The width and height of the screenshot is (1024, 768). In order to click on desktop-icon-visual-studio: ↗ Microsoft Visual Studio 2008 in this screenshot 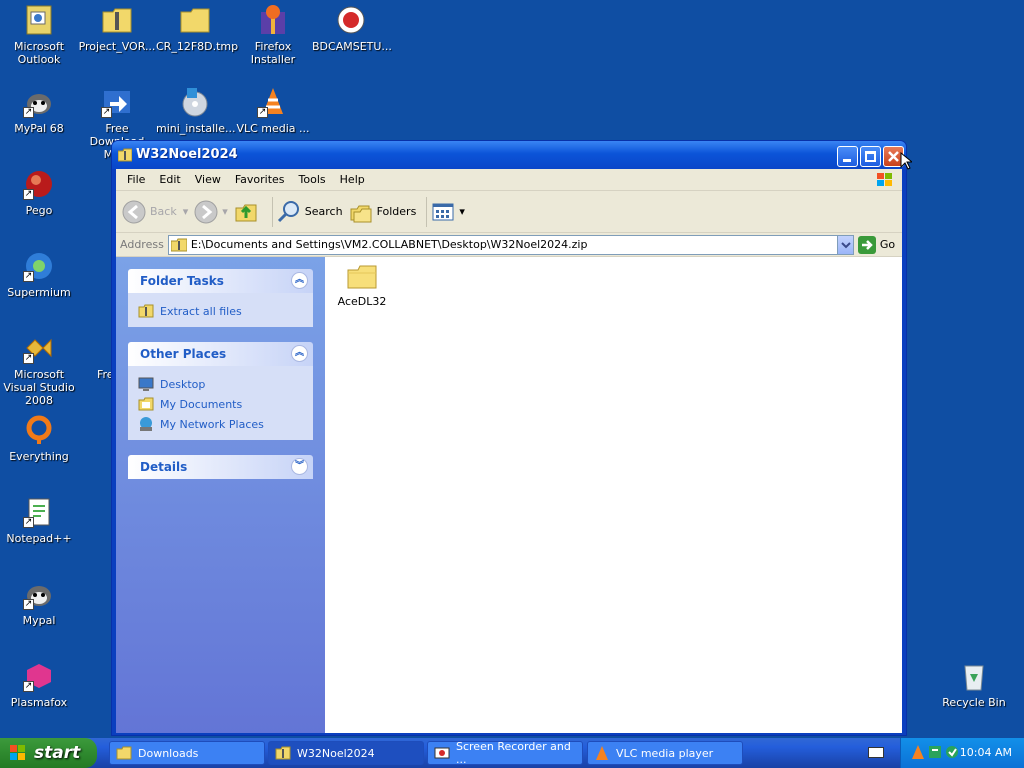, I will do `click(39, 369)`.